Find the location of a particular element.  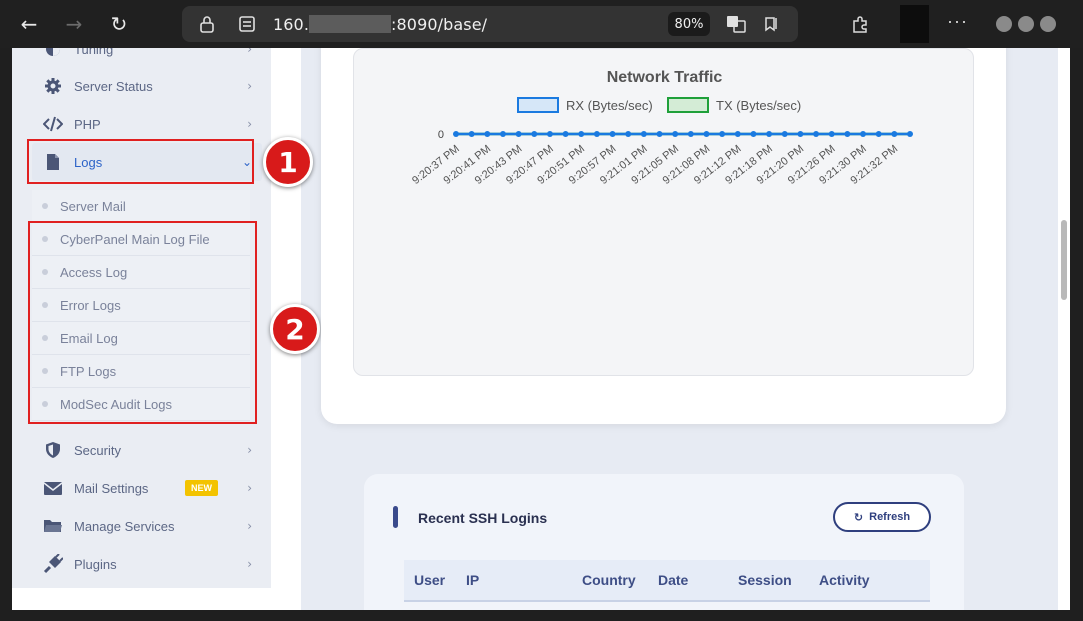

column-header-activity: Activity is located at coordinates (844, 580).